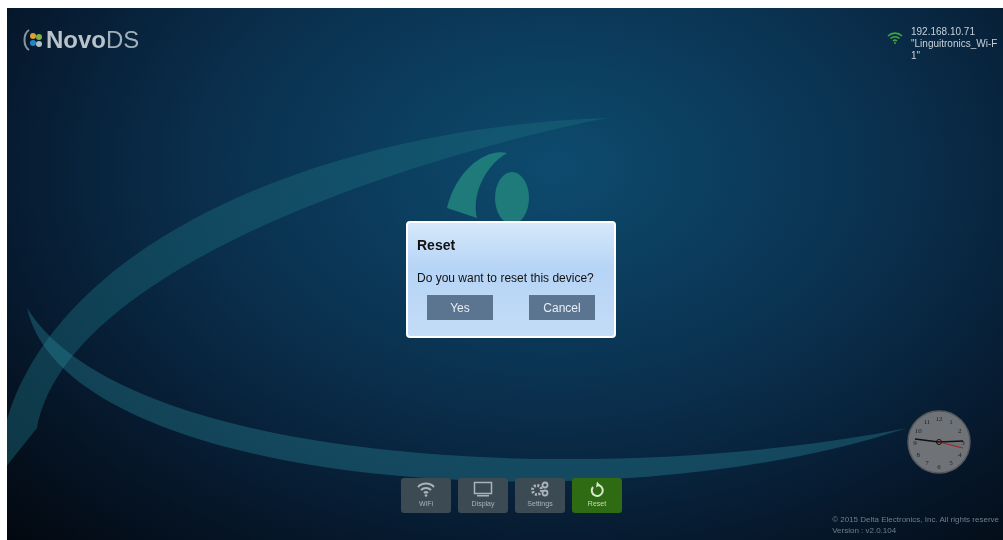  What do you see at coordinates (540, 490) in the screenshot?
I see `gears-icon` at bounding box center [540, 490].